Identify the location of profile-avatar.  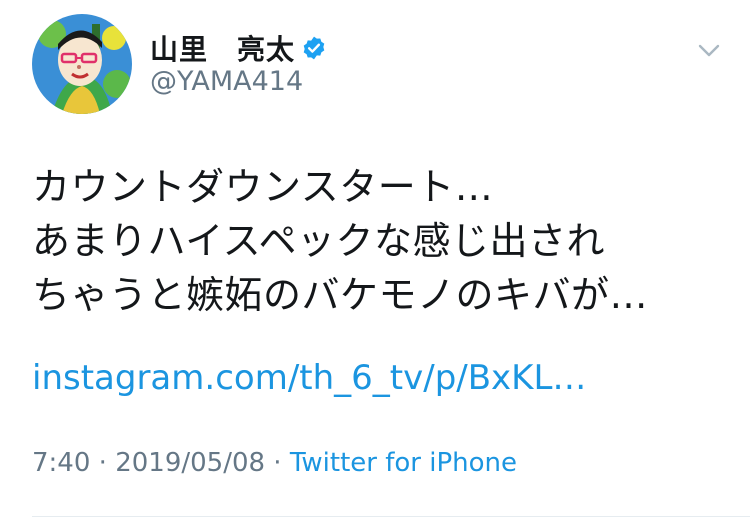
(82, 64).